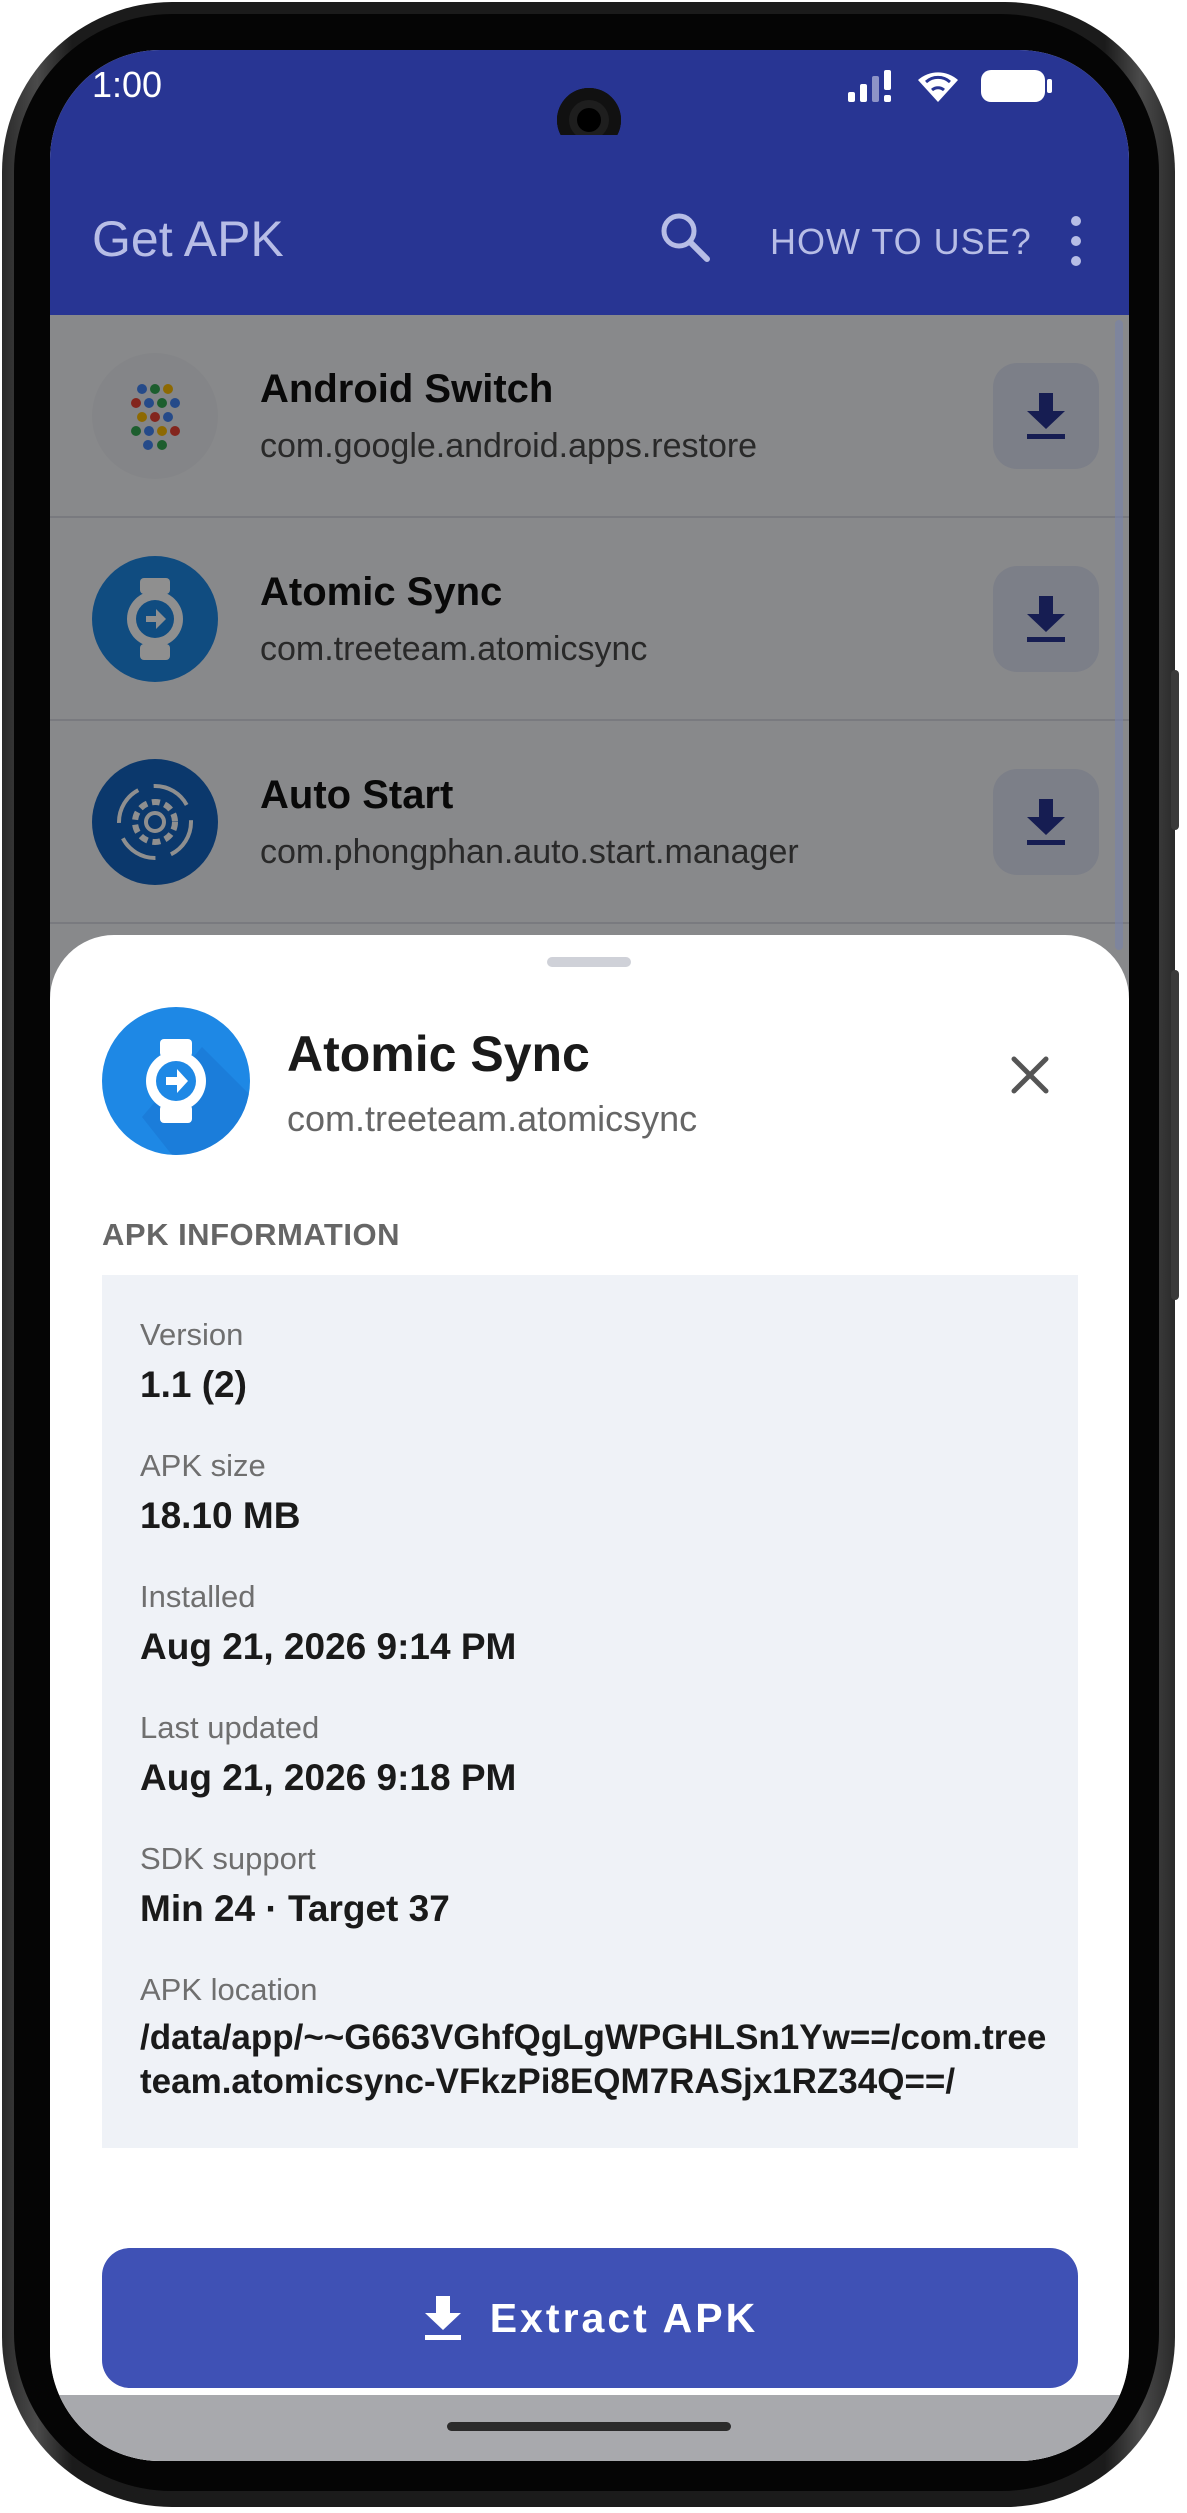 The height and width of the screenshot is (2513, 1187). Describe the element at coordinates (188, 239) in the screenshot. I see `app-title: Get APK` at that location.